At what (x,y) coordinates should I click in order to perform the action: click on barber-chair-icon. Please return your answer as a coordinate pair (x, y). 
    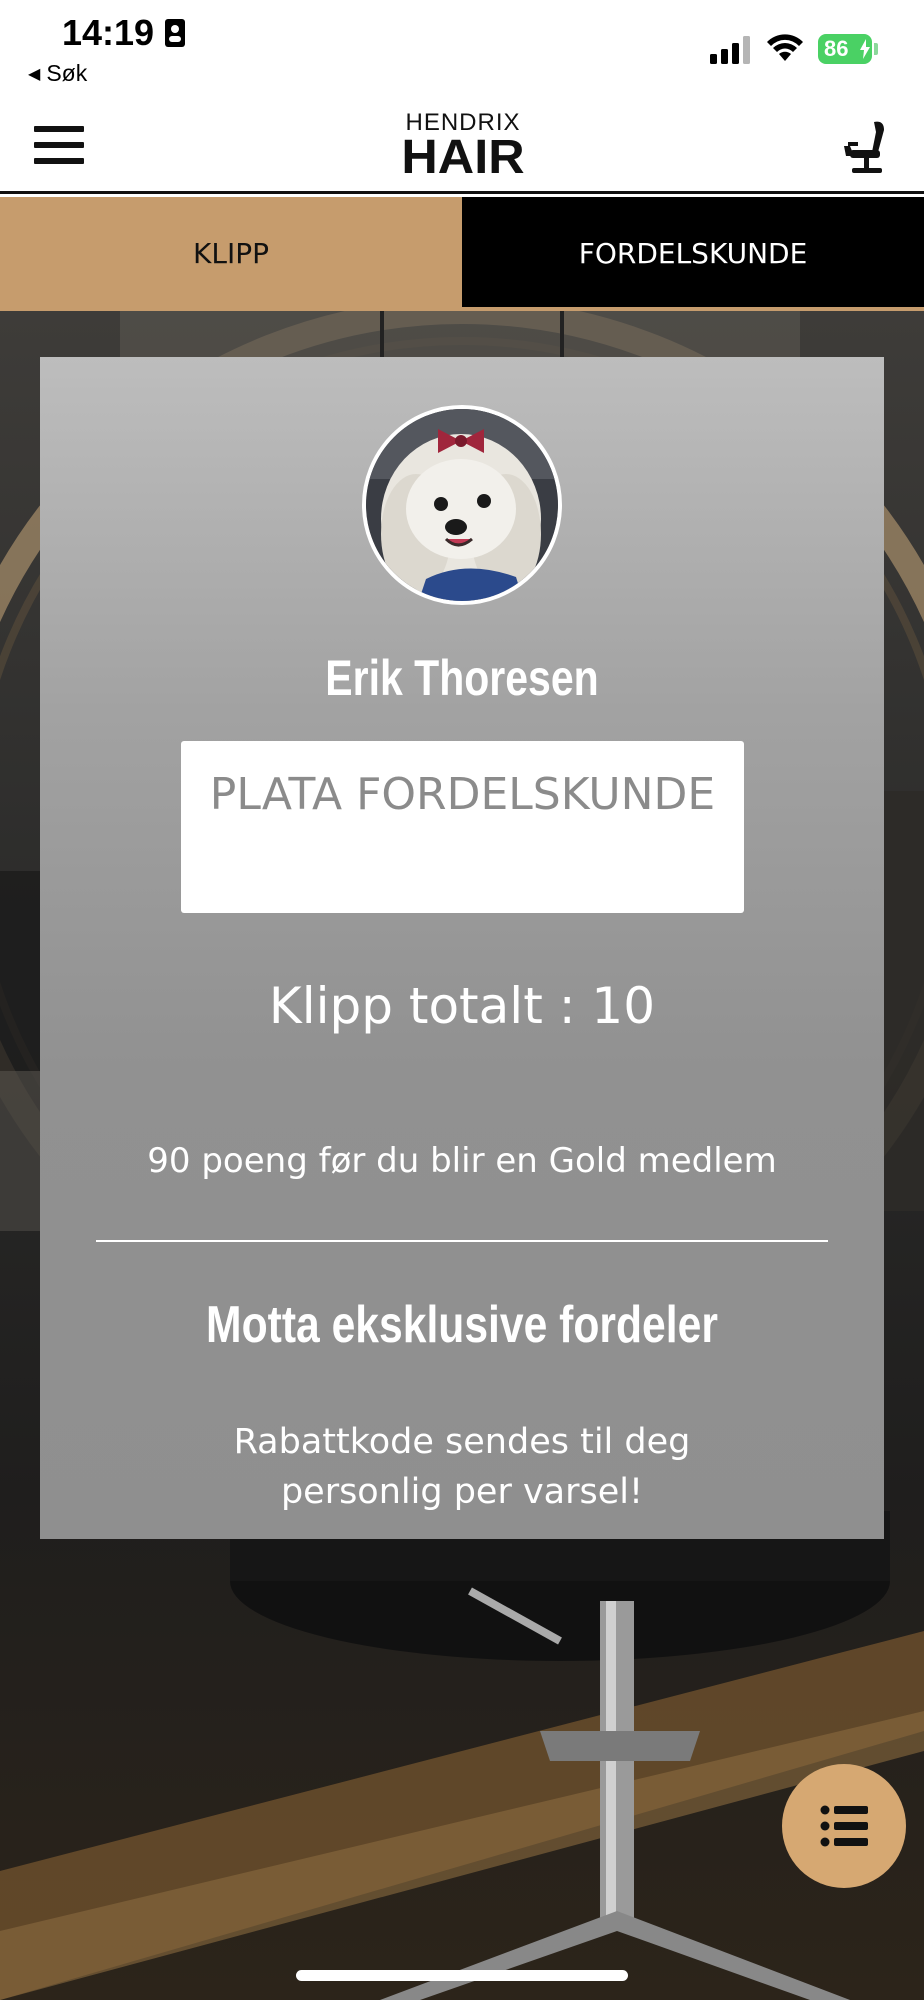
    Looking at the image, I should click on (862, 148).